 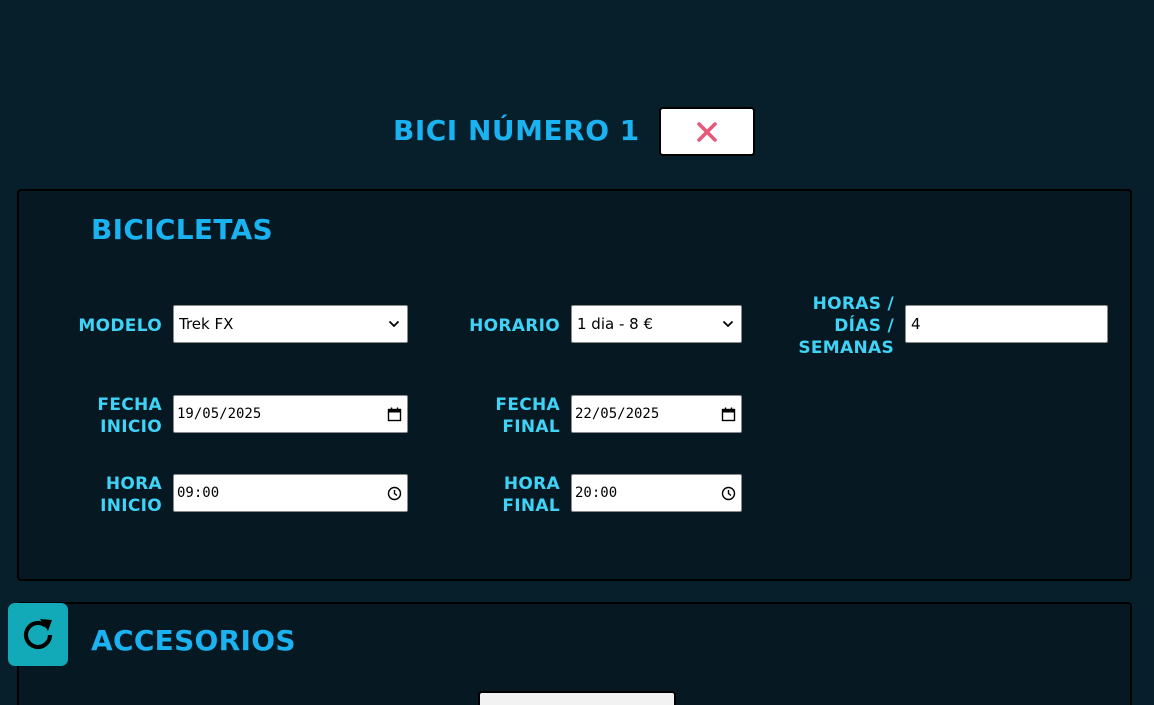 What do you see at coordinates (531, 427) in the screenshot?
I see `end-date-label-line: FINAL` at bounding box center [531, 427].